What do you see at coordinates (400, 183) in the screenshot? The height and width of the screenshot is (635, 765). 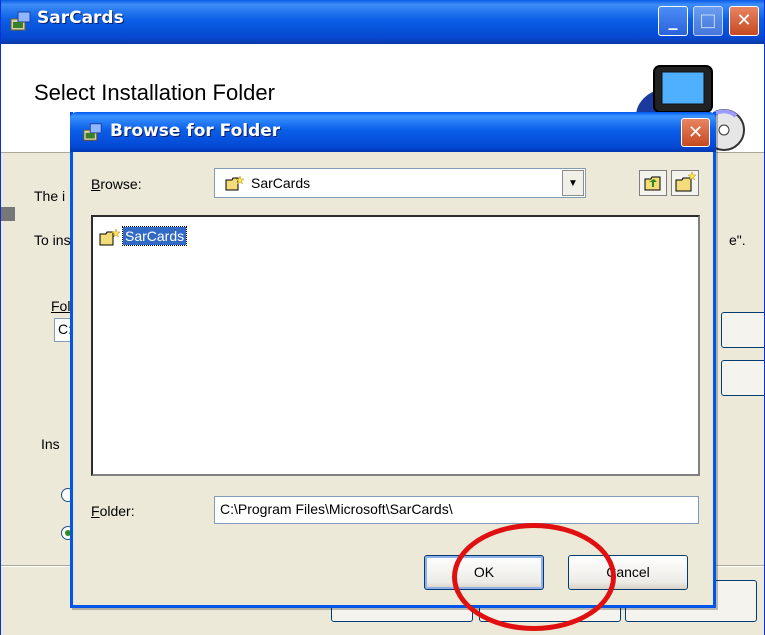 I see `browse-location-dropdown: SarCards ▼` at bounding box center [400, 183].